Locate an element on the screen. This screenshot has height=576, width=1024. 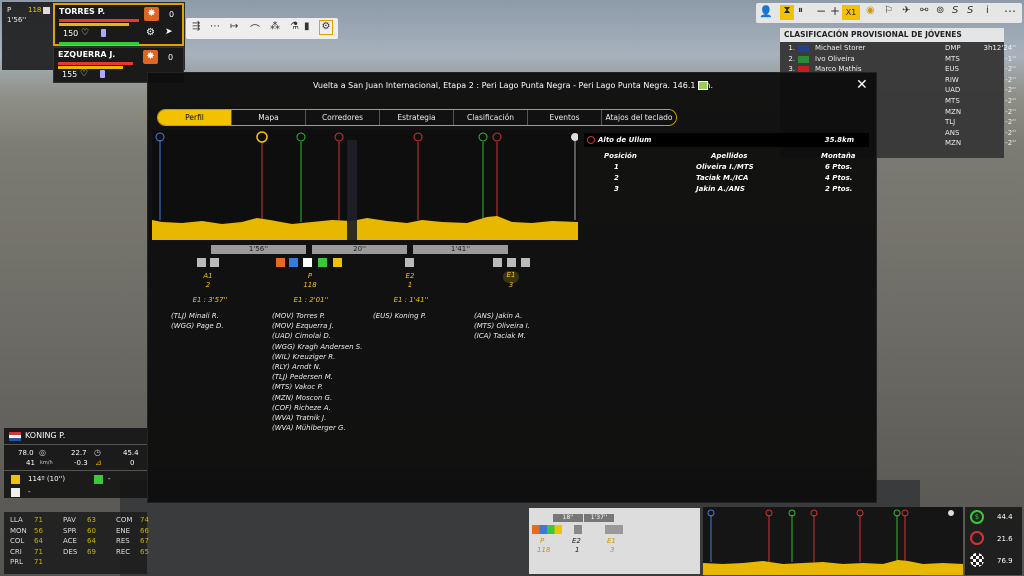
stat-key: REC is located at coordinates (123, 551).